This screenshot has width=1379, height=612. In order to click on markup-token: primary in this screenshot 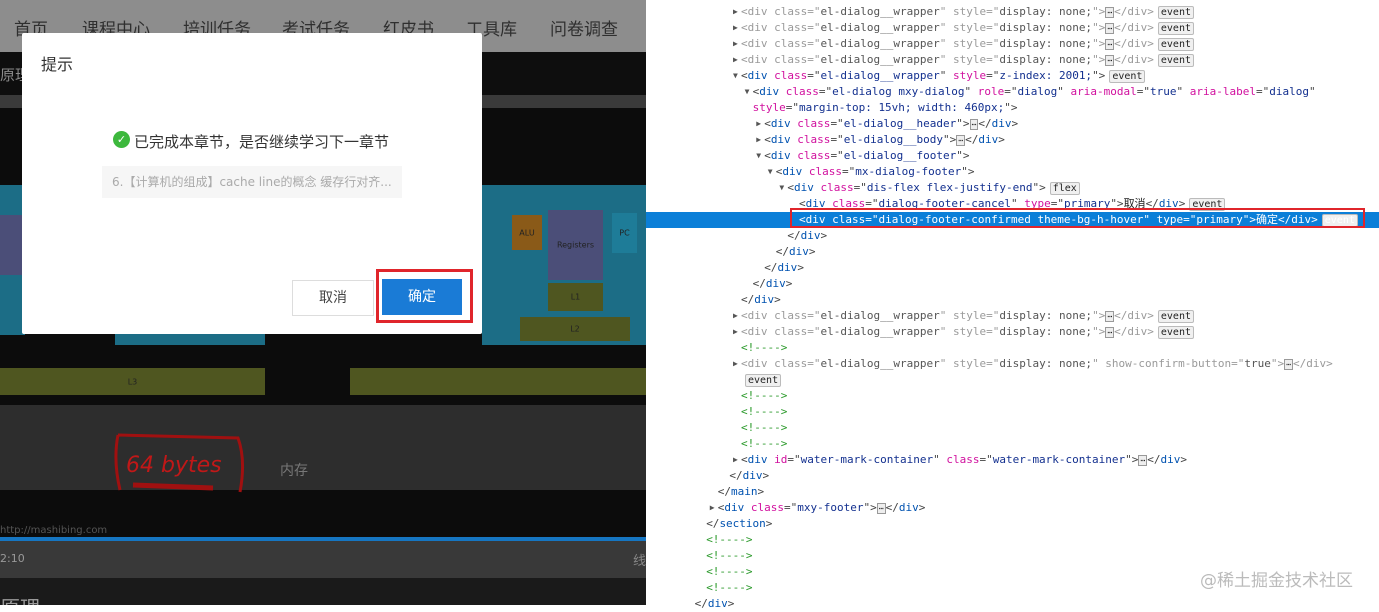, I will do `click(1087, 203)`.